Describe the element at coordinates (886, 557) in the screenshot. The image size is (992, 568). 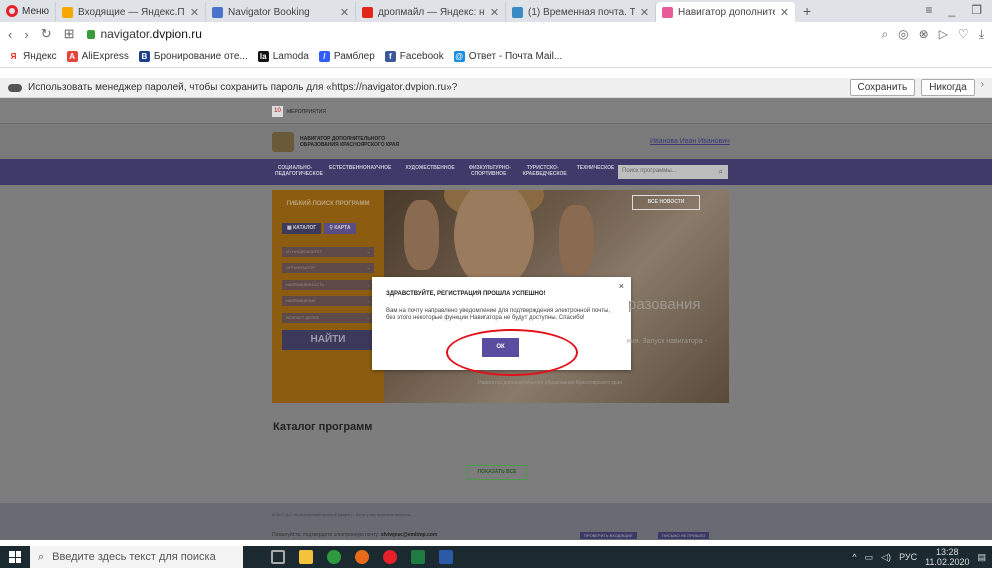
I see `volume-icon: ◁)` at that location.